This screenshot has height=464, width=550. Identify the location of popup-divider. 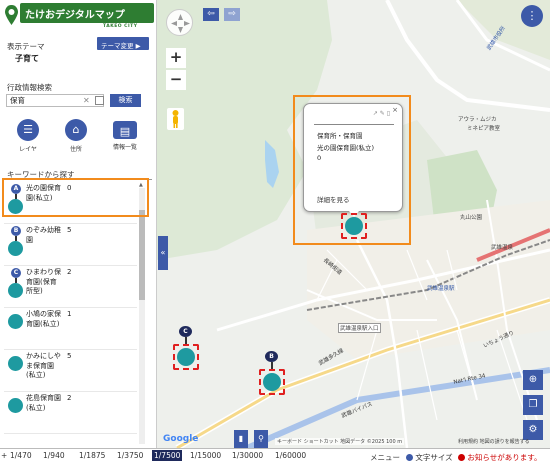
(354, 124).